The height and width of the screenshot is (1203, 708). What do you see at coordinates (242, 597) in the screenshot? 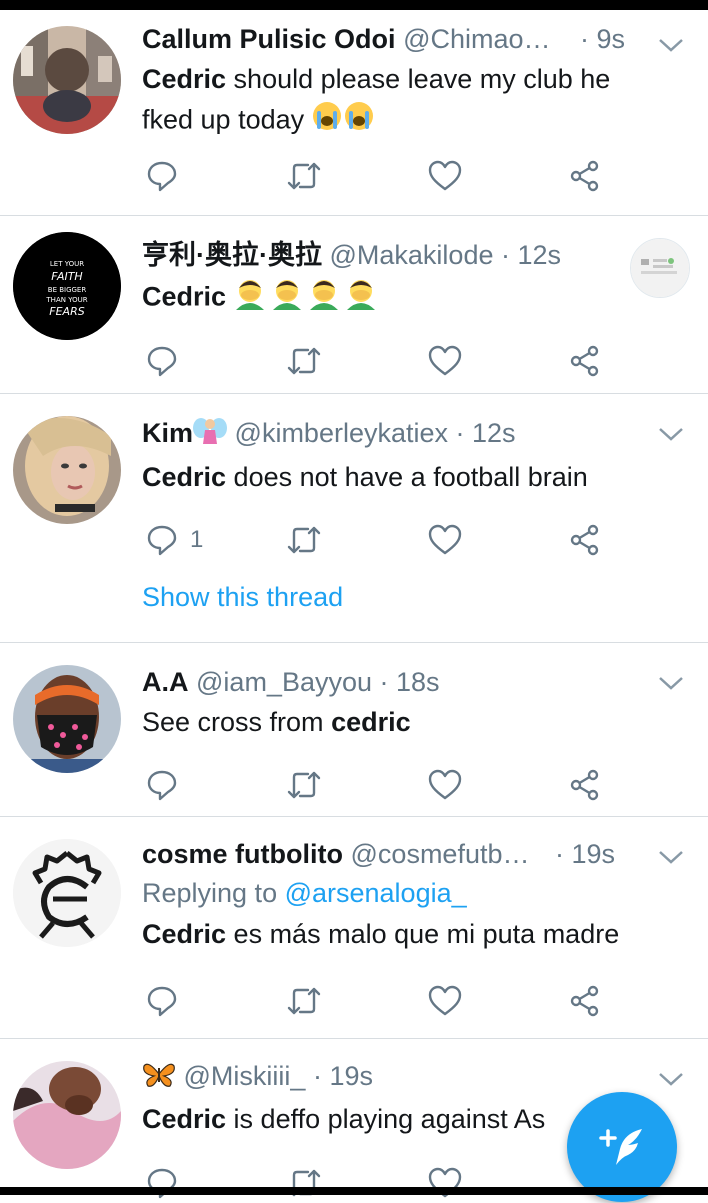
I see `show-thread-link: Show this thread` at bounding box center [242, 597].